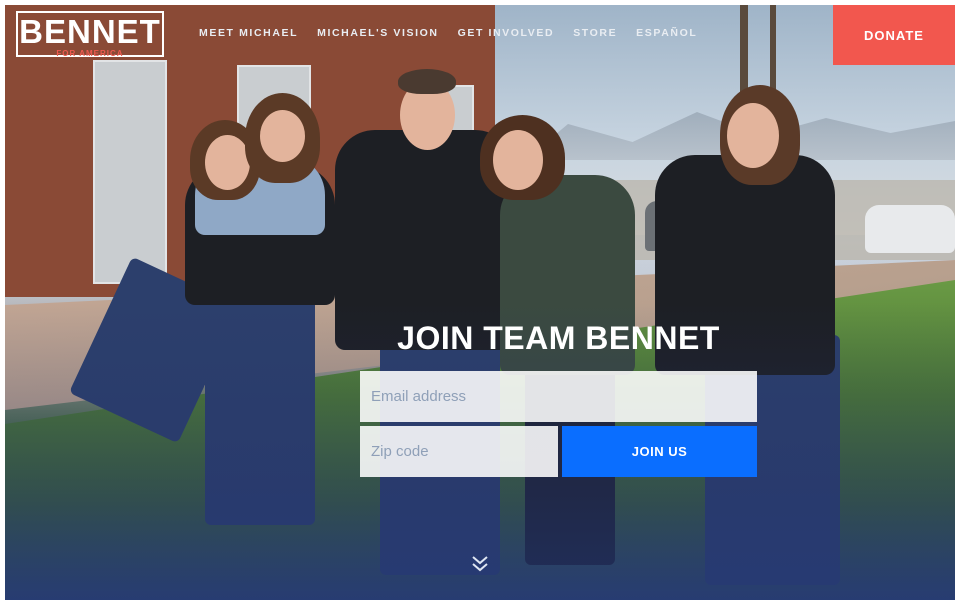 This screenshot has height=600, width=960. I want to click on logo-wordmark: BENNET, so click(90, 31).